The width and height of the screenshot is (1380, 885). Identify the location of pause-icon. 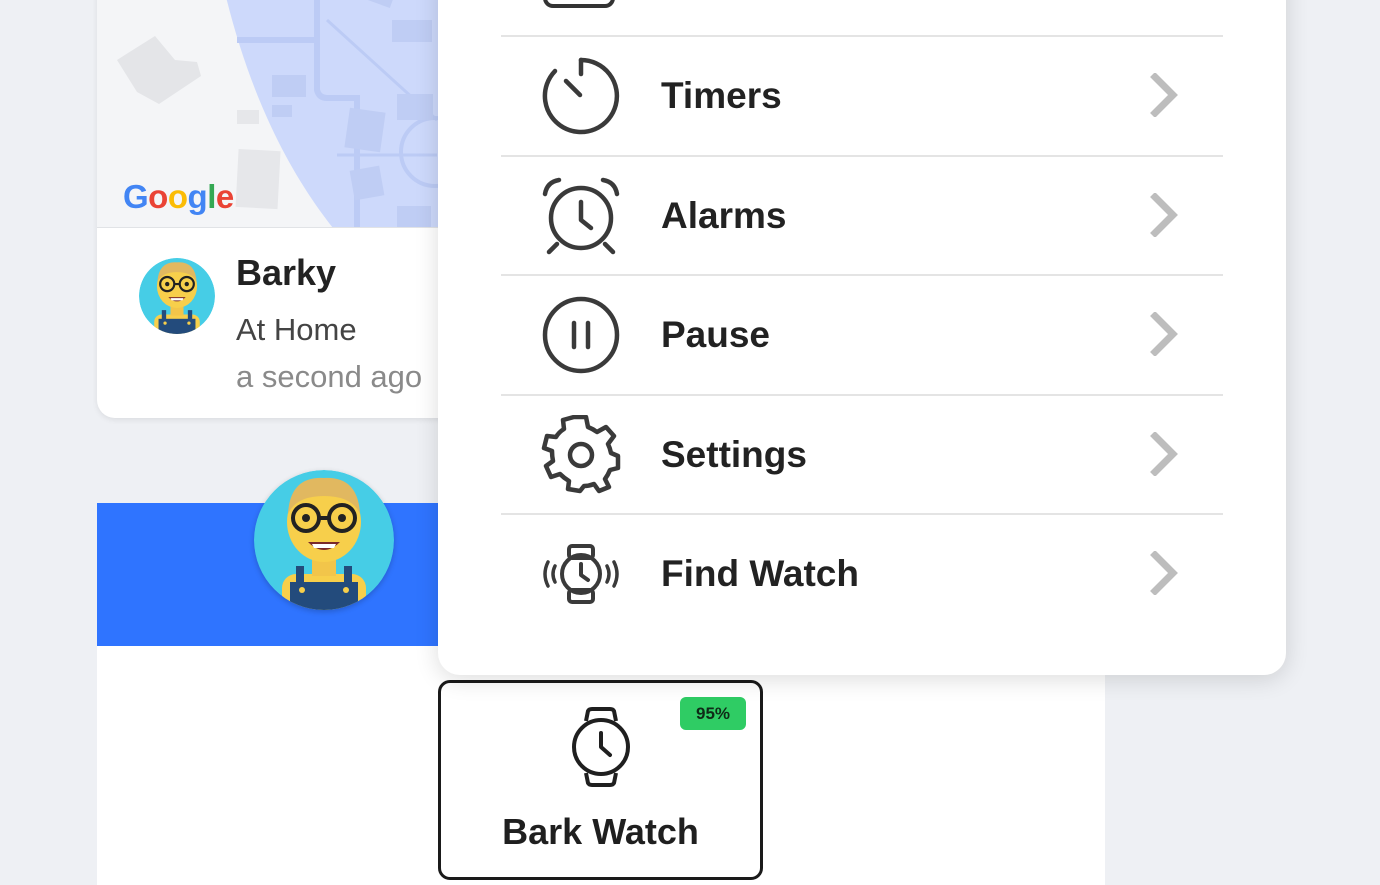
(581, 335).